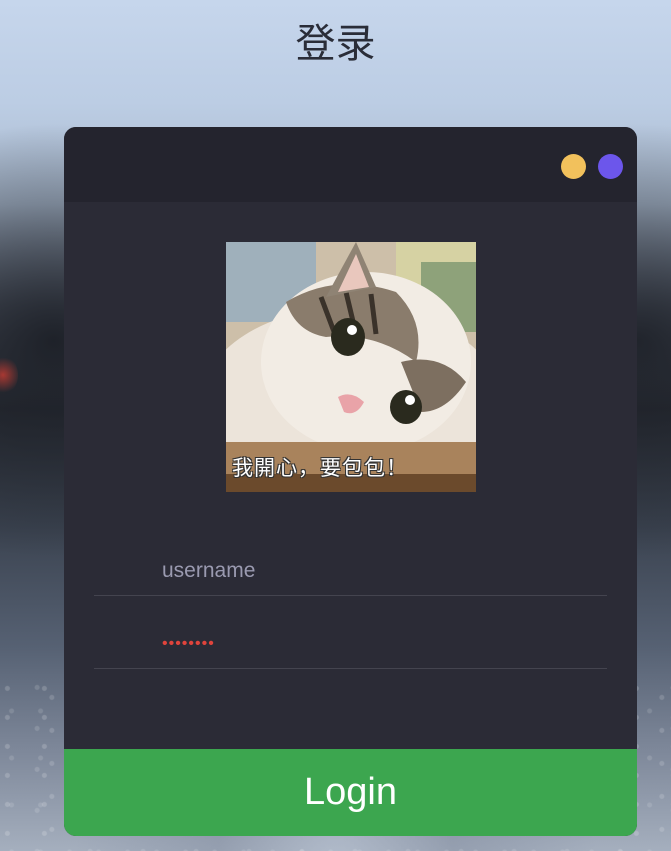  Describe the element at coordinates (610, 166) in the screenshot. I see `purple-dot-icon` at that location.